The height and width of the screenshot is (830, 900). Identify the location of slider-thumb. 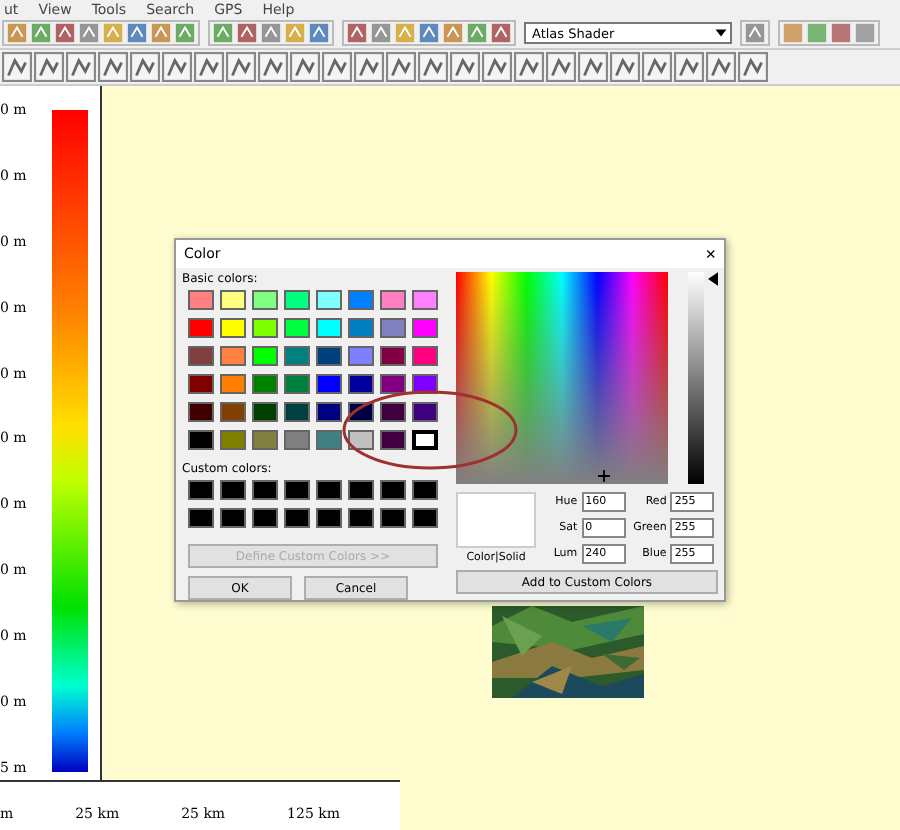
(713, 279).